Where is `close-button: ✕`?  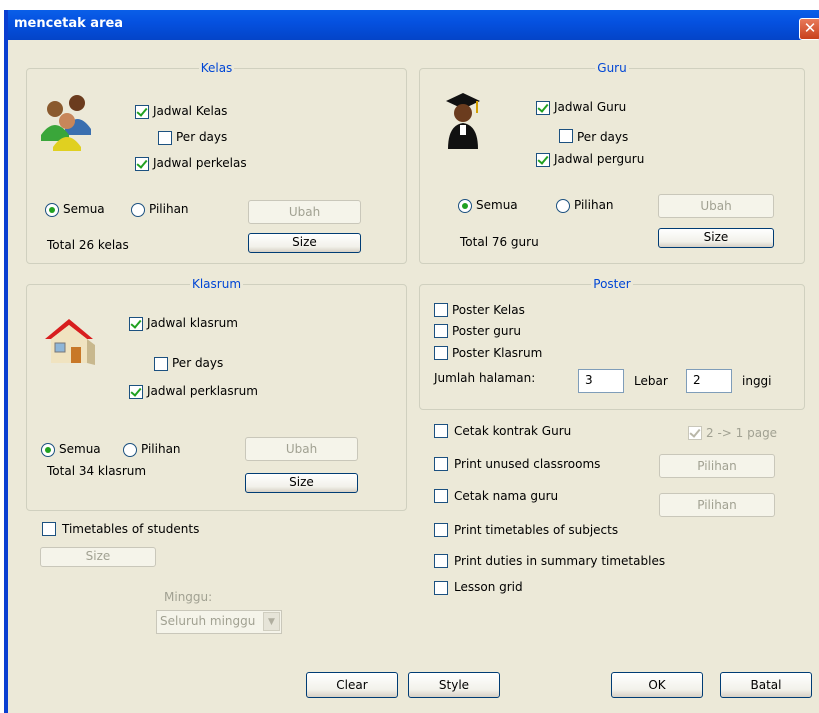 close-button: ✕ is located at coordinates (809, 29).